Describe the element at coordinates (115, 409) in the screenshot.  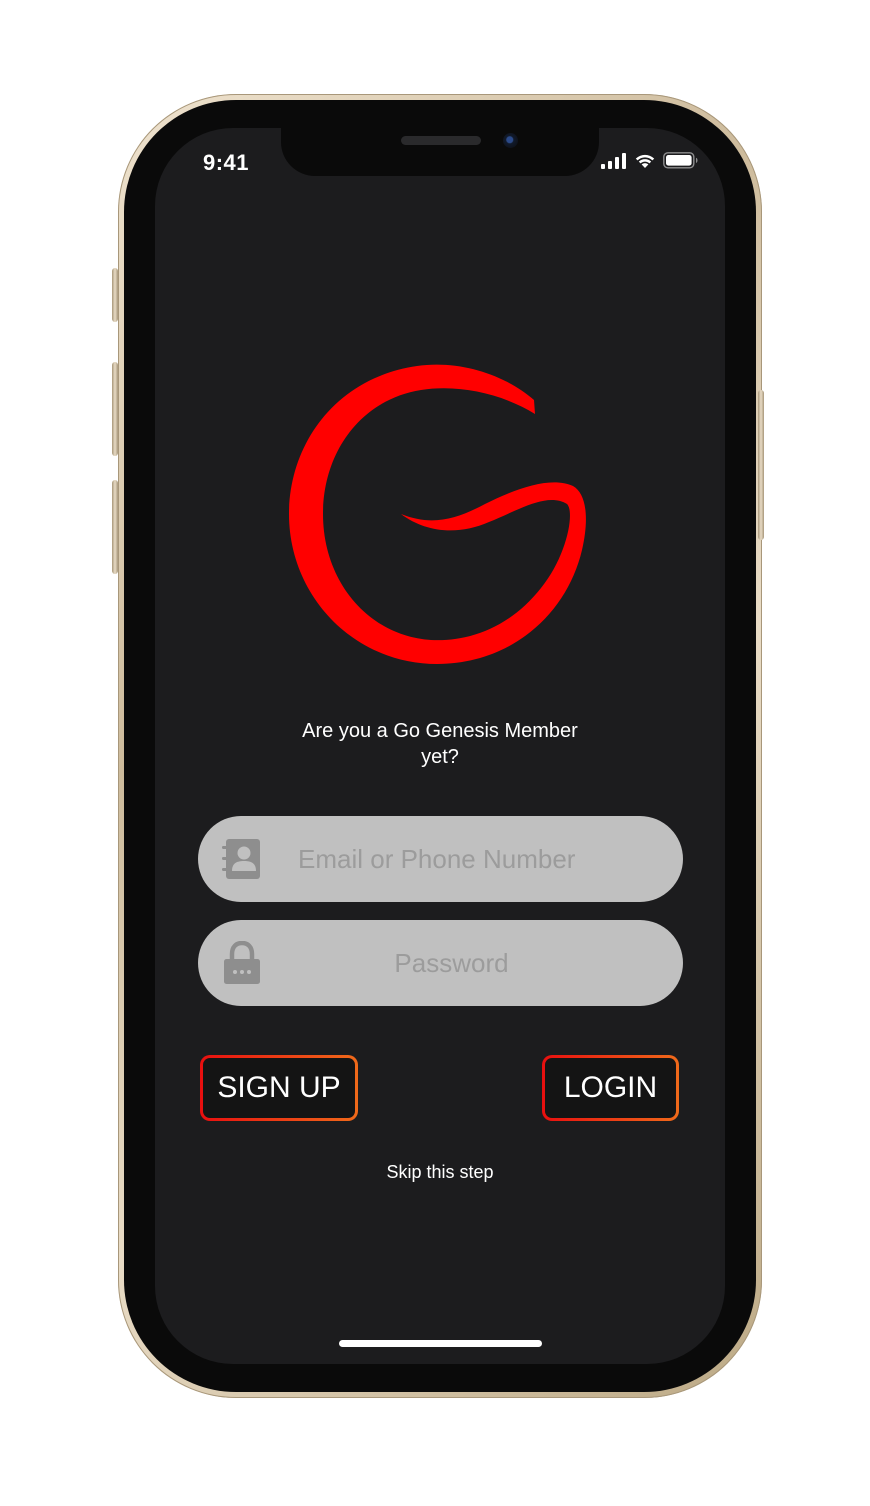
I see `volume-up-button` at that location.